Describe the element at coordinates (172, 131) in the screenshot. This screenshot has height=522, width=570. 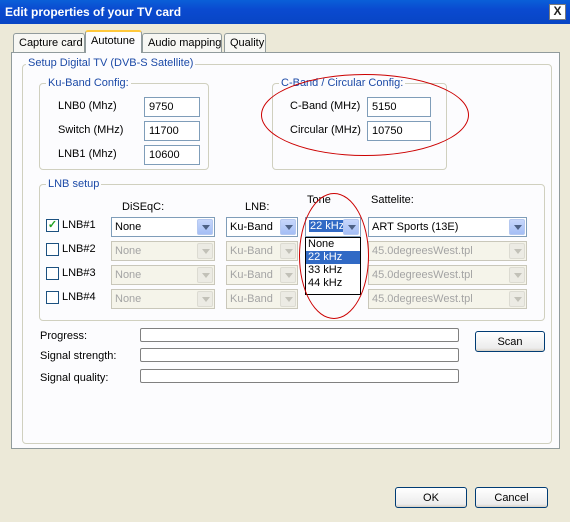
I see `switch-input: 11700` at that location.